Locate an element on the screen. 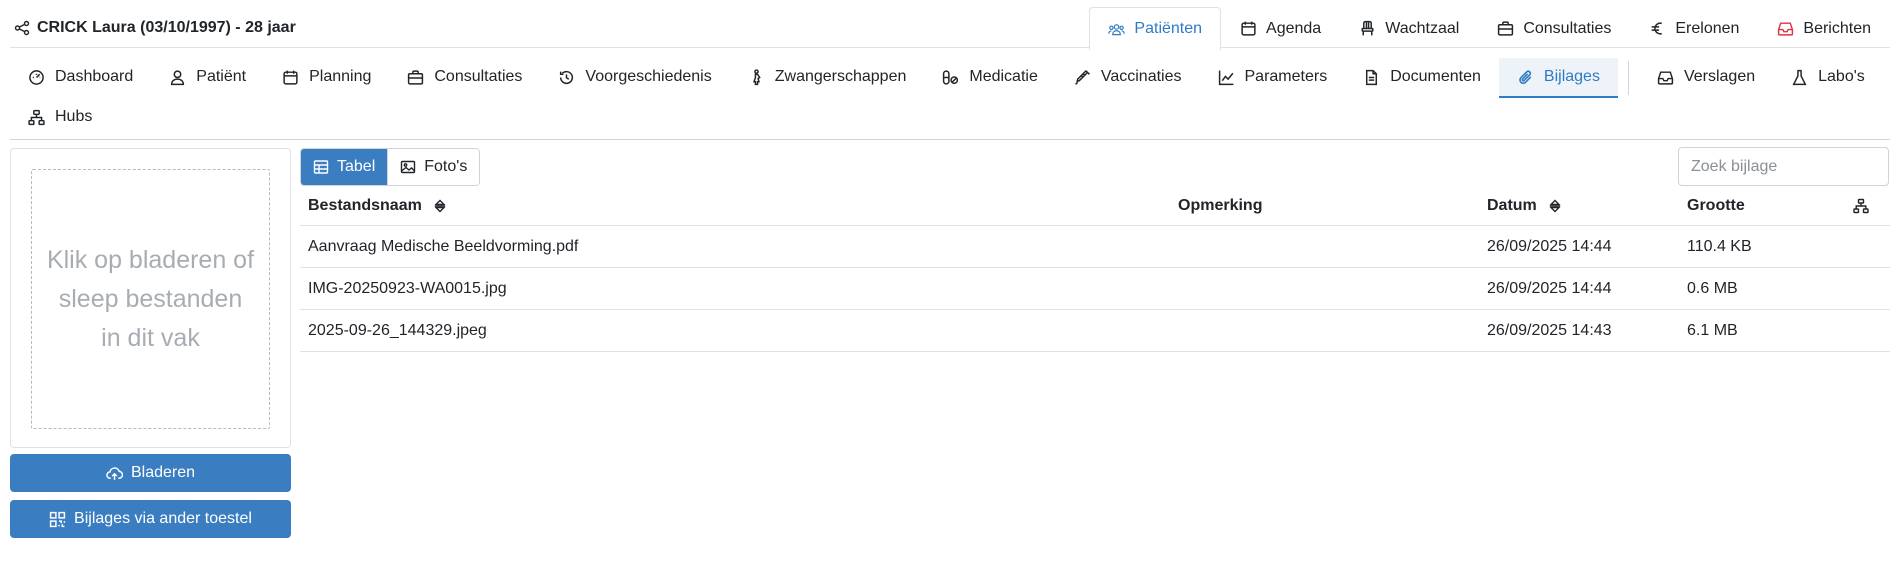 This screenshot has width=1895, height=561. cell-size: 0.6 MB is located at coordinates (1712, 288).